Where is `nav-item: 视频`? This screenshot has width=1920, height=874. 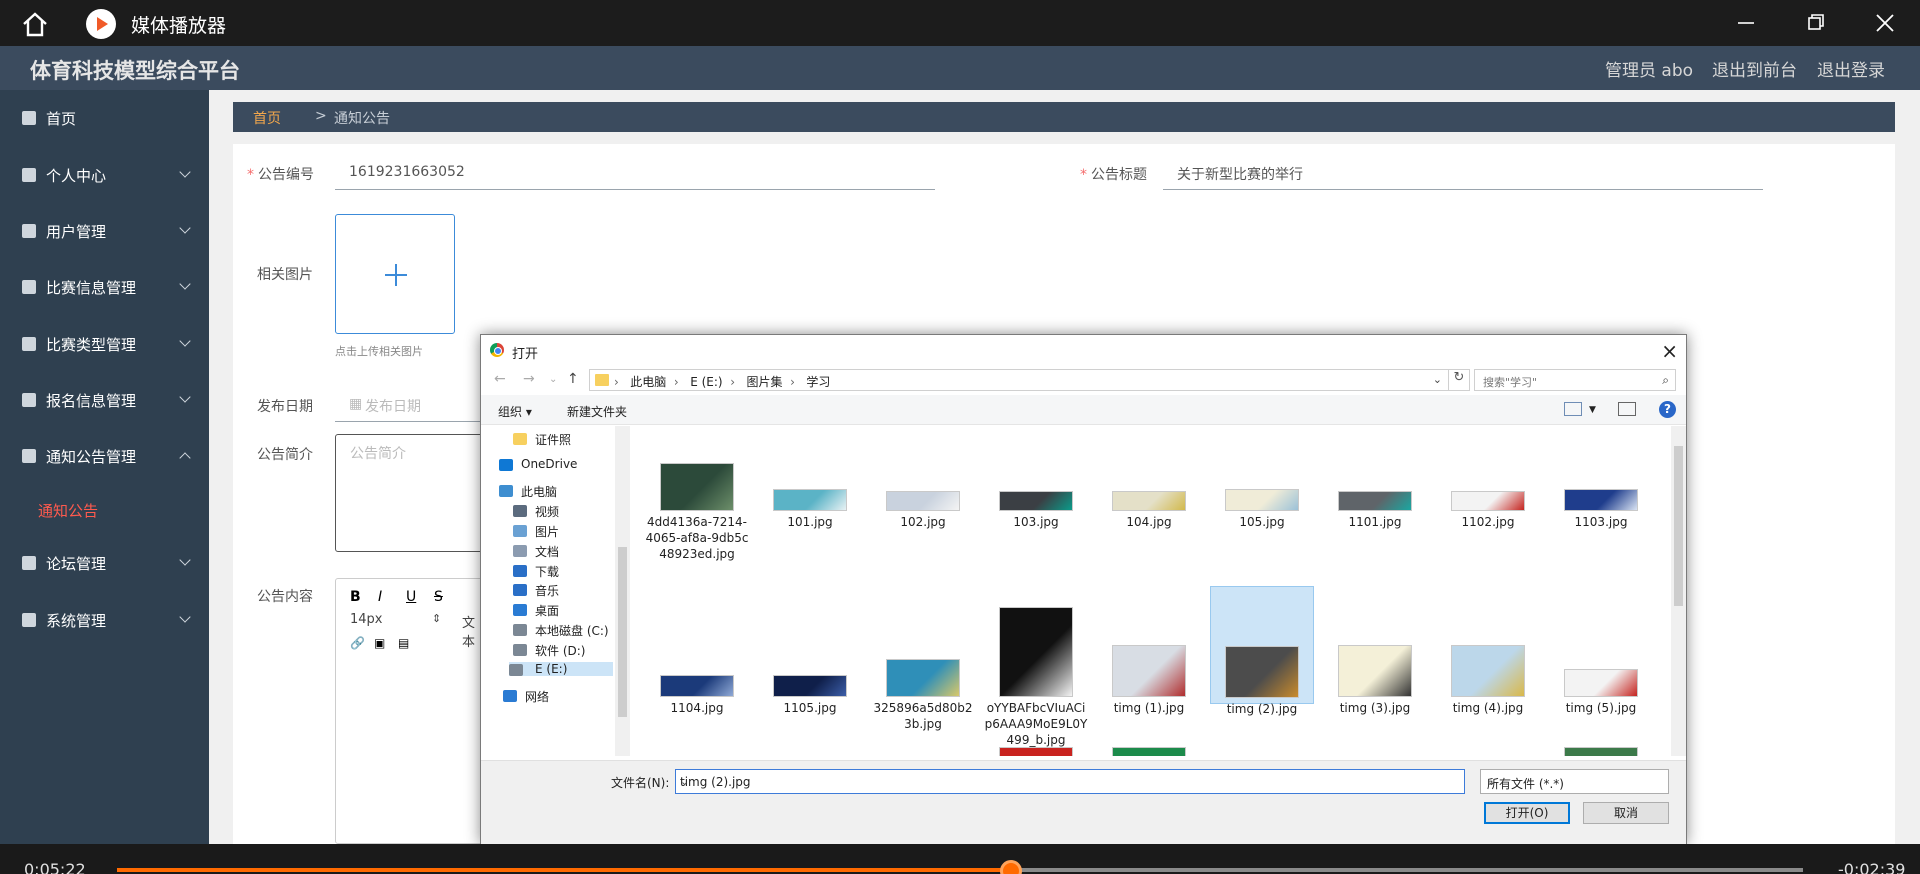
nav-item: 视频 is located at coordinates (536, 511).